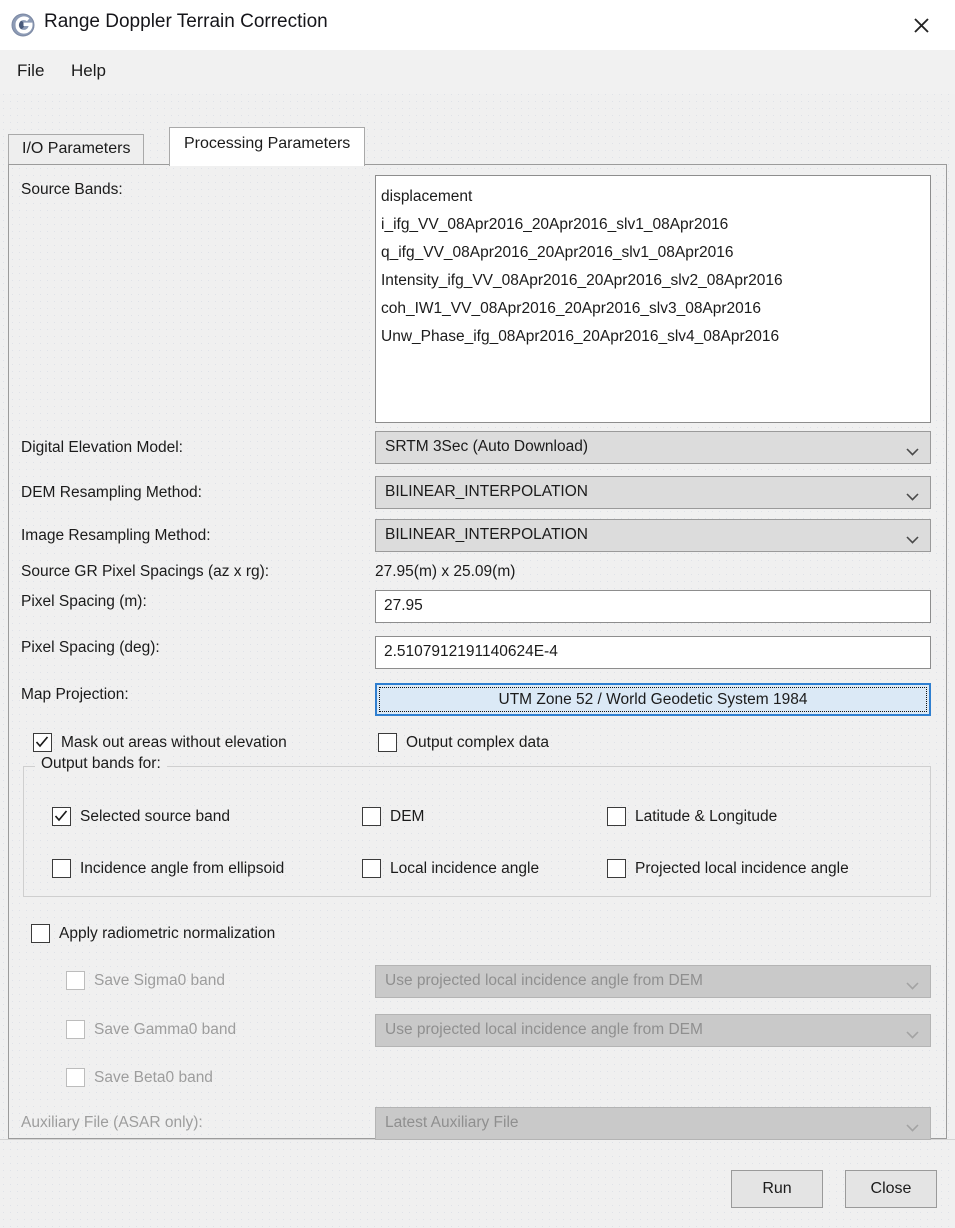 The width and height of the screenshot is (955, 1228). Describe the element at coordinates (267, 146) in the screenshot. I see `tab-processing-parameters: Processing Parameters` at that location.